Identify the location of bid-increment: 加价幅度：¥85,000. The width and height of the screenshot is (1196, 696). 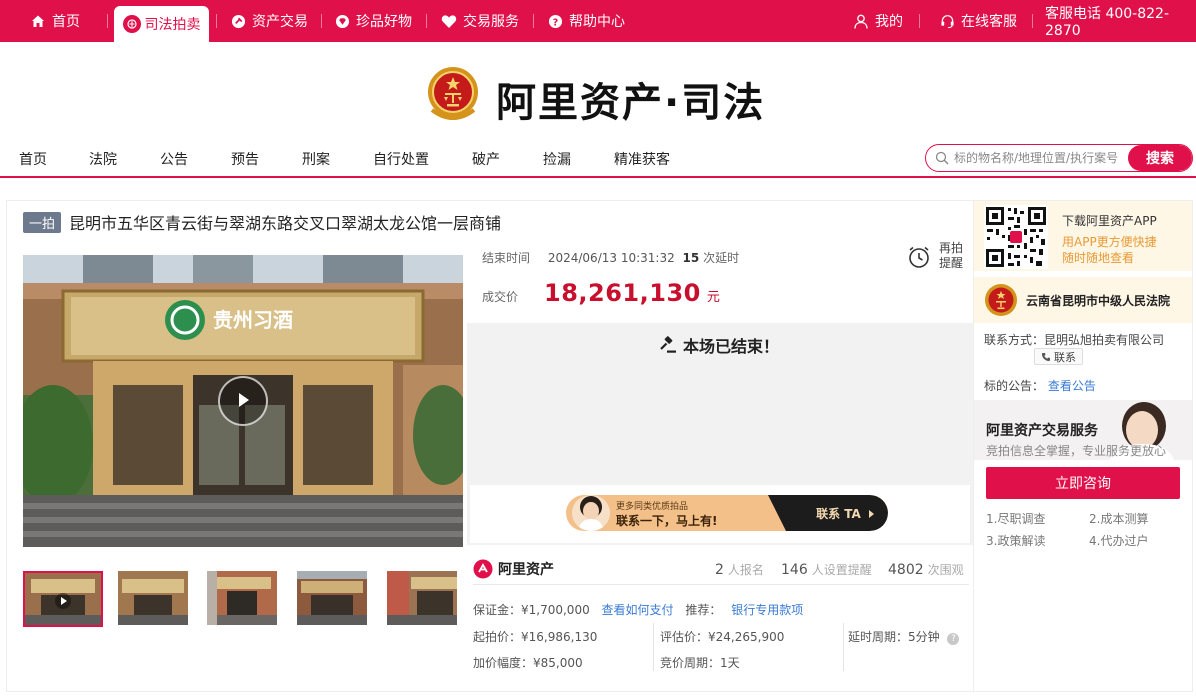
(528, 663).